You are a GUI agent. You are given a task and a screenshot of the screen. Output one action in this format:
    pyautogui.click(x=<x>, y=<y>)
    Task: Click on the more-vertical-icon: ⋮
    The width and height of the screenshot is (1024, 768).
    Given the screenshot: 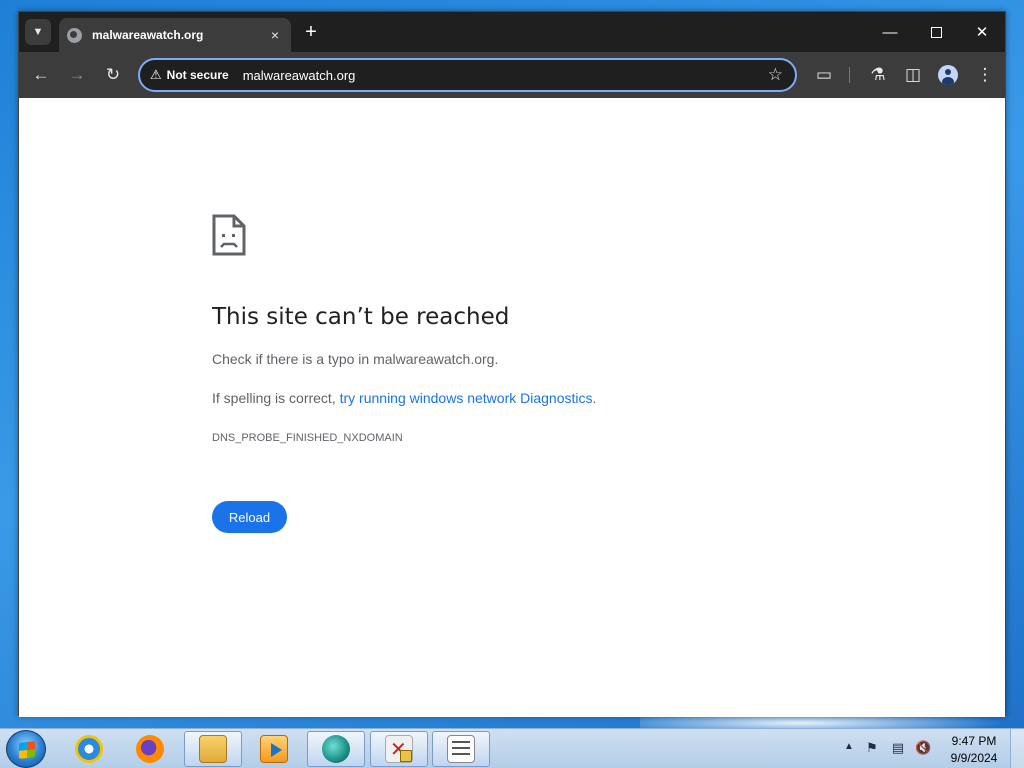 What is the action you would take?
    pyautogui.click(x=985, y=74)
    